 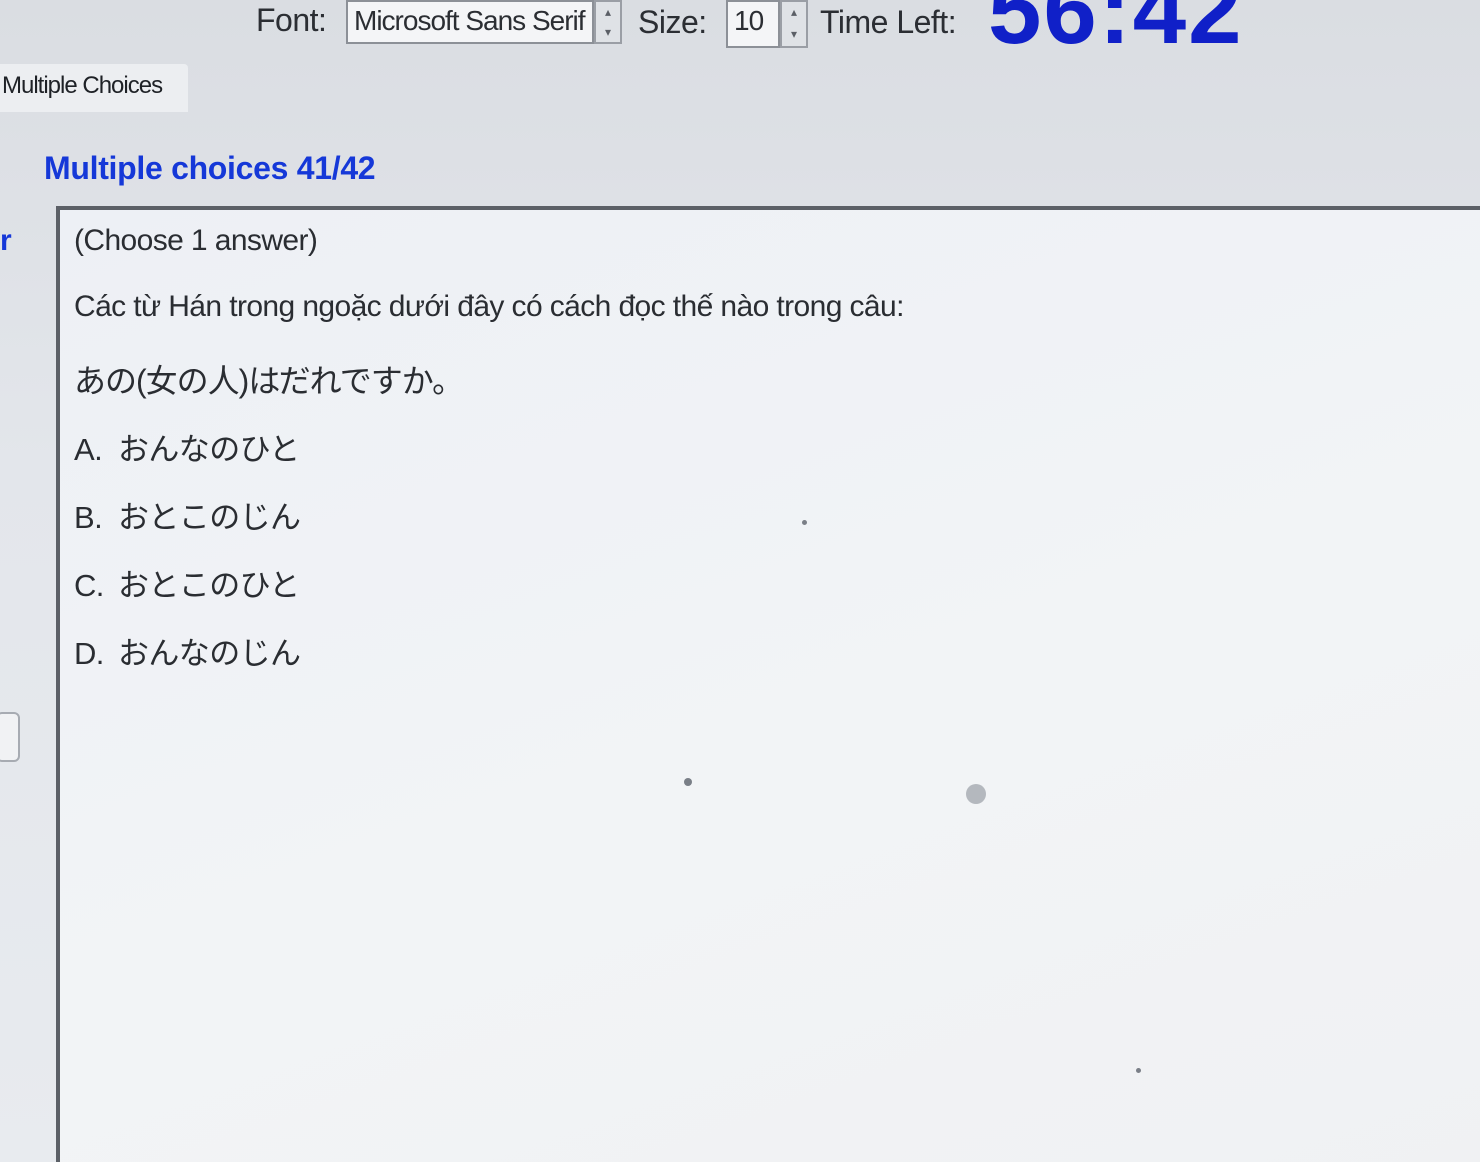 I want to click on option-text: おとこのじん, so click(x=209, y=517).